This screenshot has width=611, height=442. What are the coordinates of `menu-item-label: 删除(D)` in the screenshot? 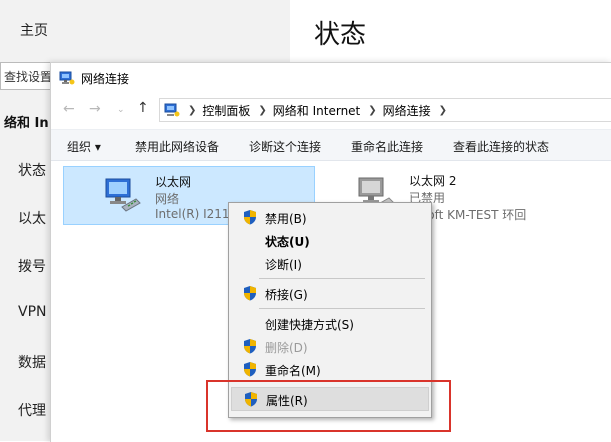 It's located at (286, 348).